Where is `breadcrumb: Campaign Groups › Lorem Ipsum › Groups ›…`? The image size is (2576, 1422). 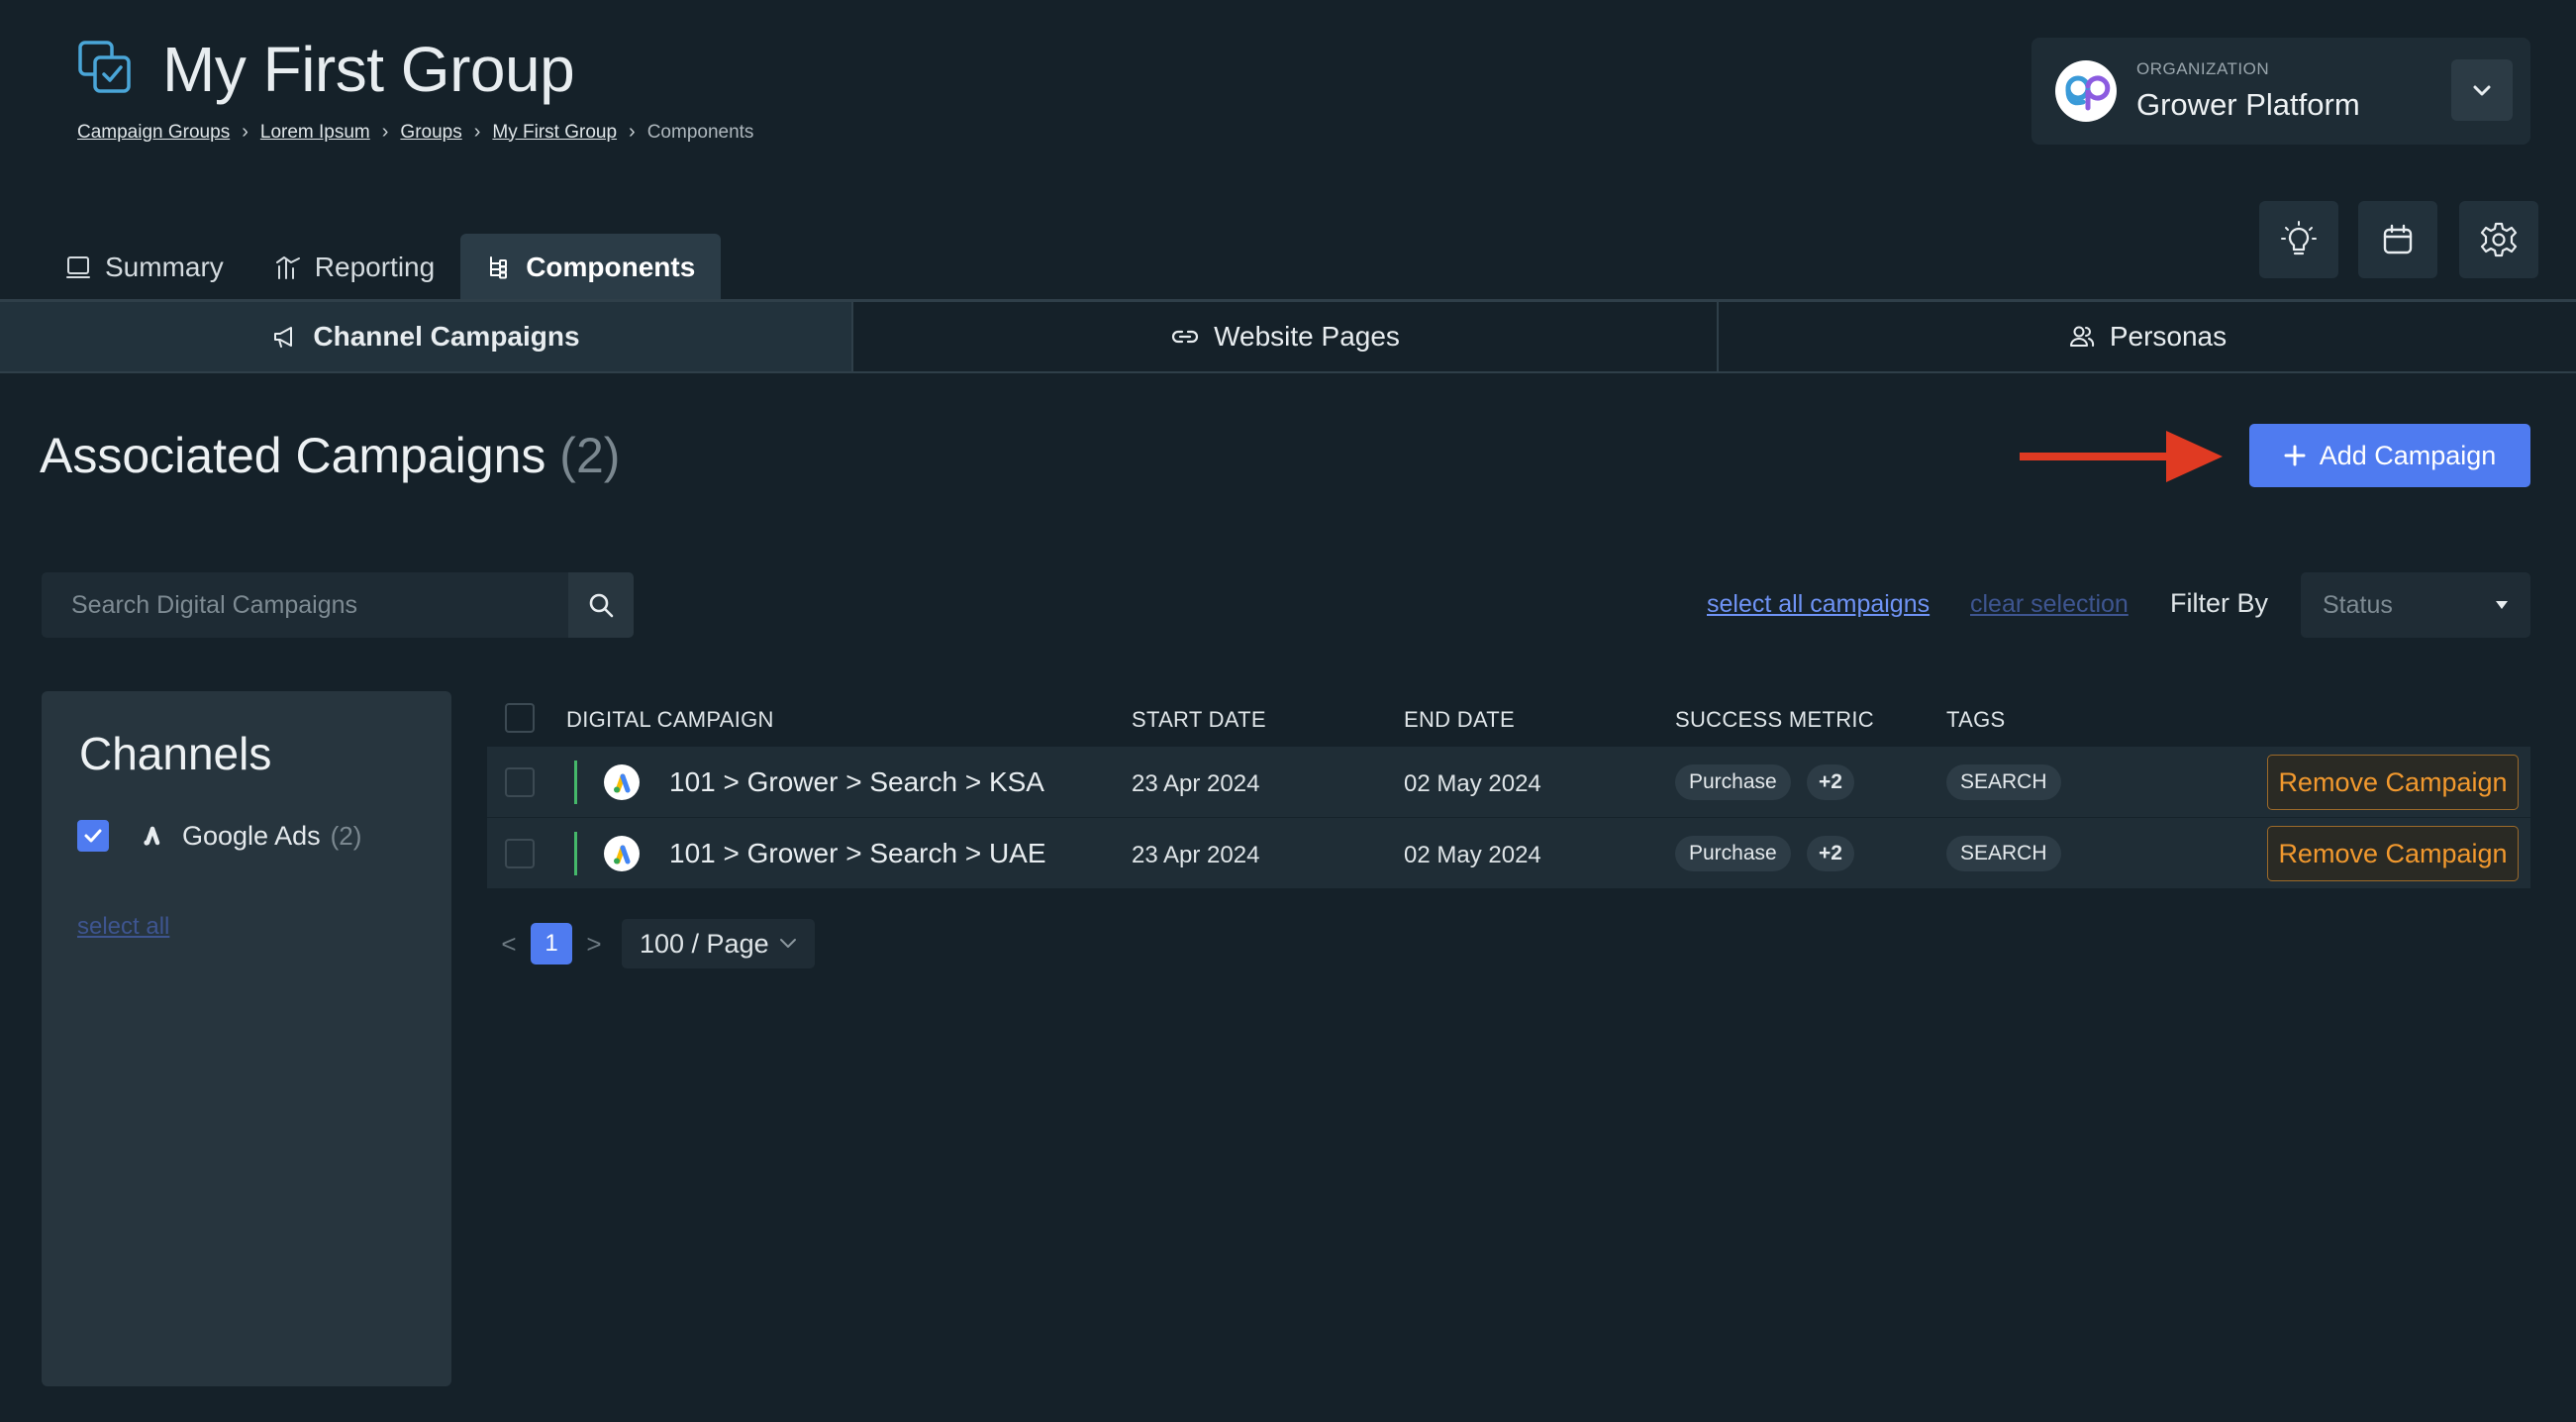
breadcrumb: Campaign Groups › Lorem Ipsum › Groups ›… is located at coordinates (415, 132).